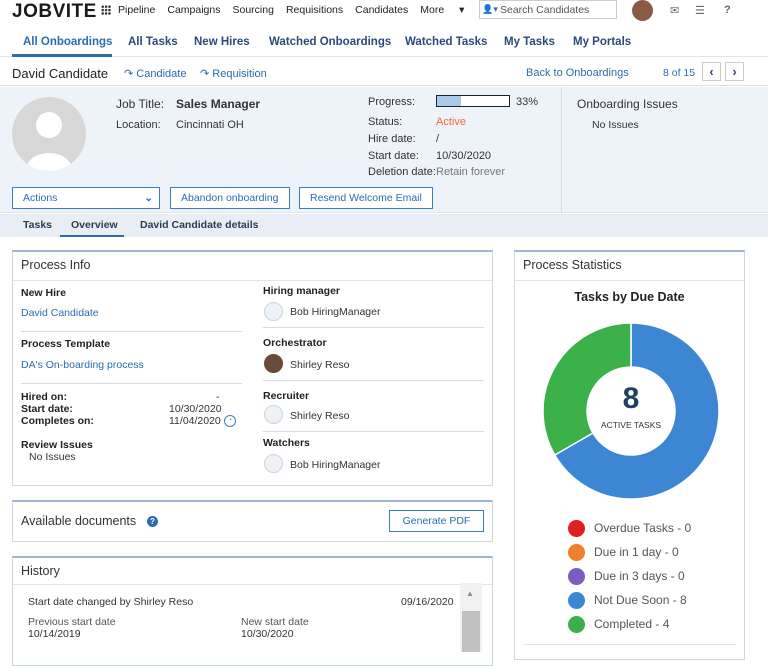  I want to click on candidate-link: ↷ Candidate, so click(155, 73).